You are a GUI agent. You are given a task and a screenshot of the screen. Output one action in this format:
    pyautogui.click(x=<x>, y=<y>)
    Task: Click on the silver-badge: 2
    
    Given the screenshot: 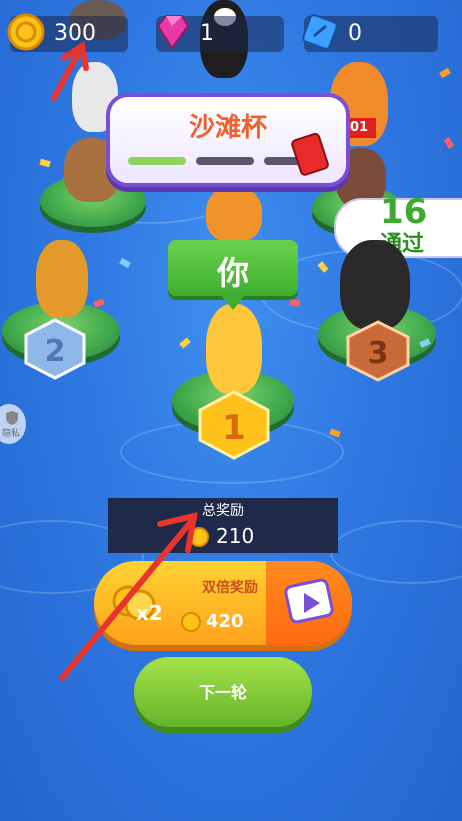 What is the action you would take?
    pyautogui.click(x=55, y=349)
    